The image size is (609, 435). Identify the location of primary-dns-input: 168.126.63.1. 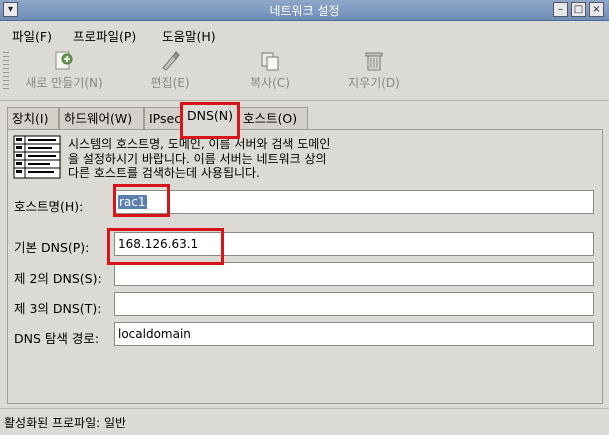
(354, 244).